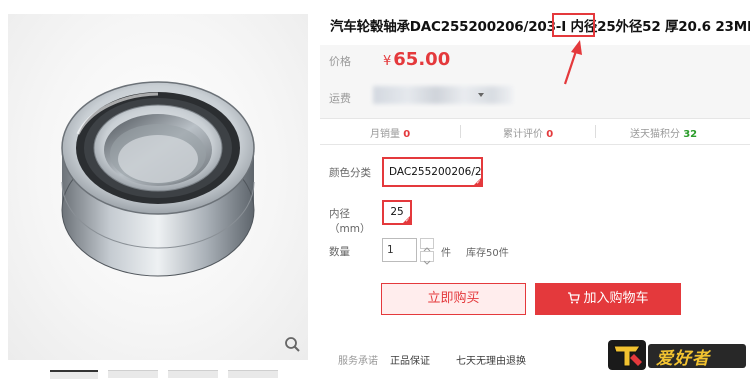  I want to click on shipping-location-redacted, so click(443, 95).